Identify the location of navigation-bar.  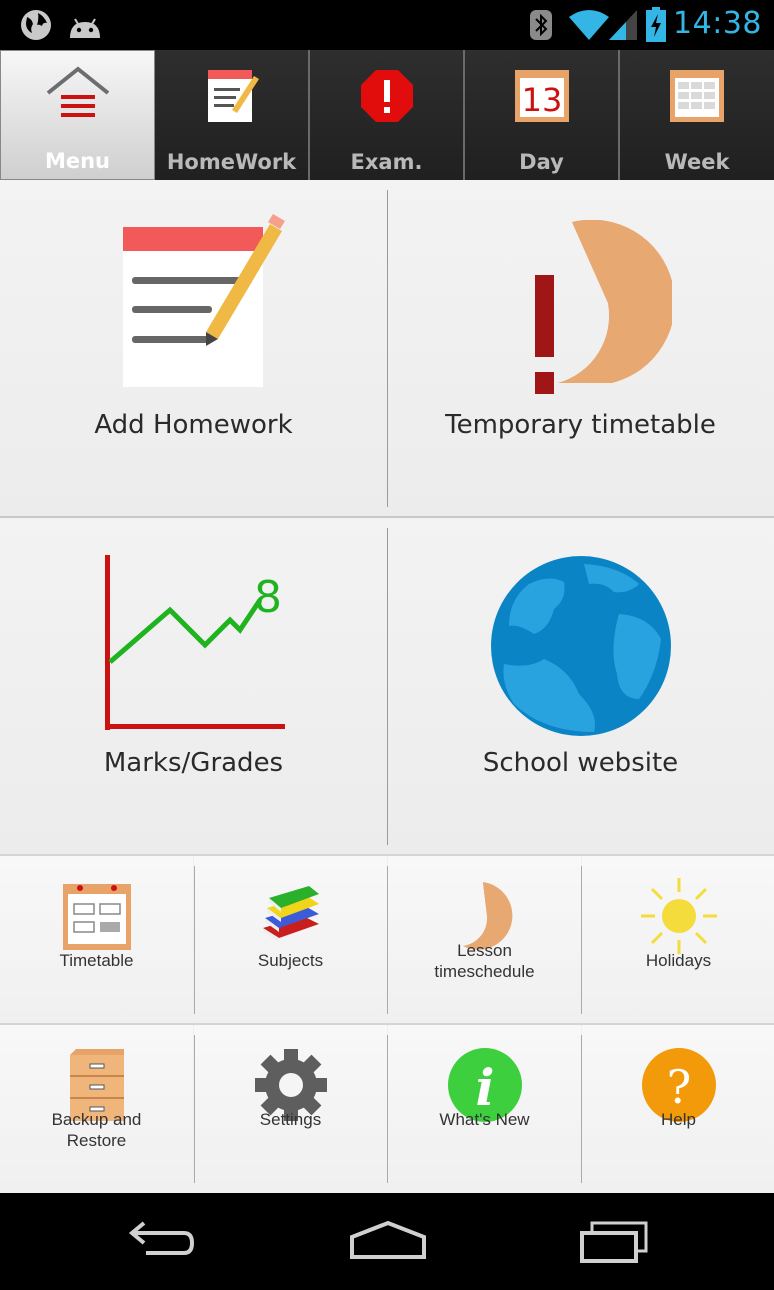
(387, 1241).